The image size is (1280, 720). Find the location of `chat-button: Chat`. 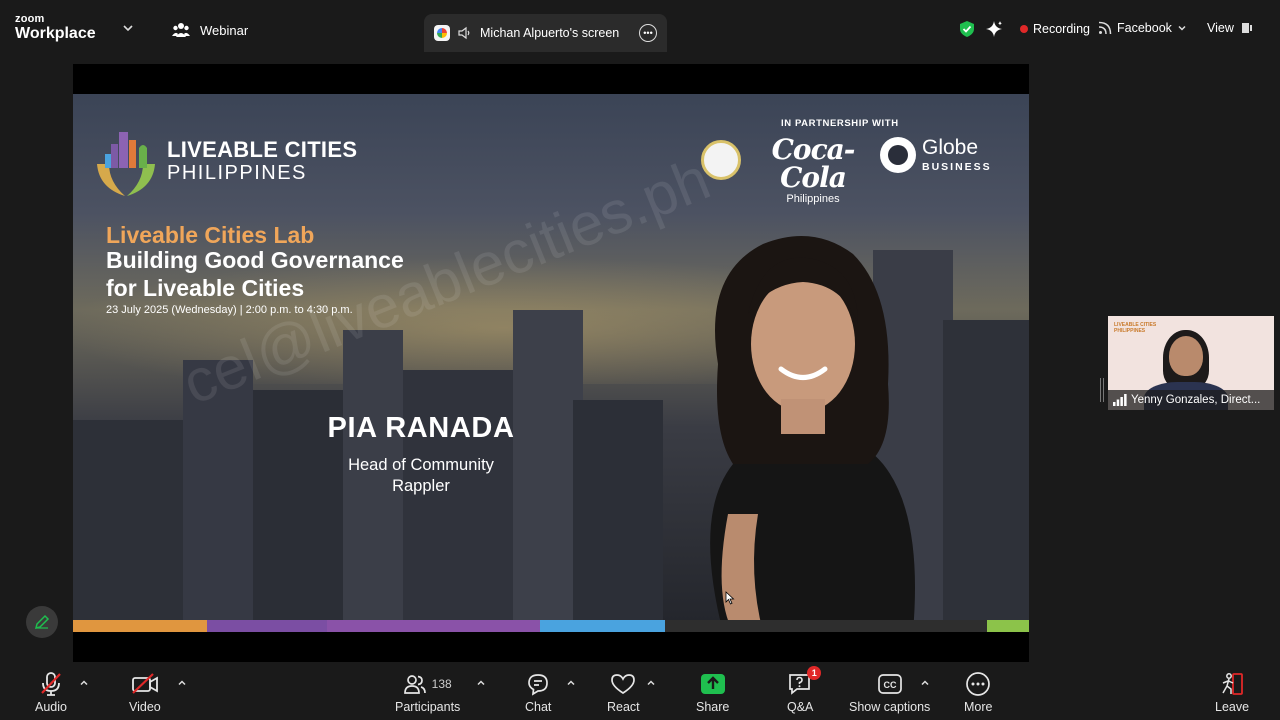

chat-button: Chat is located at coordinates (538, 692).